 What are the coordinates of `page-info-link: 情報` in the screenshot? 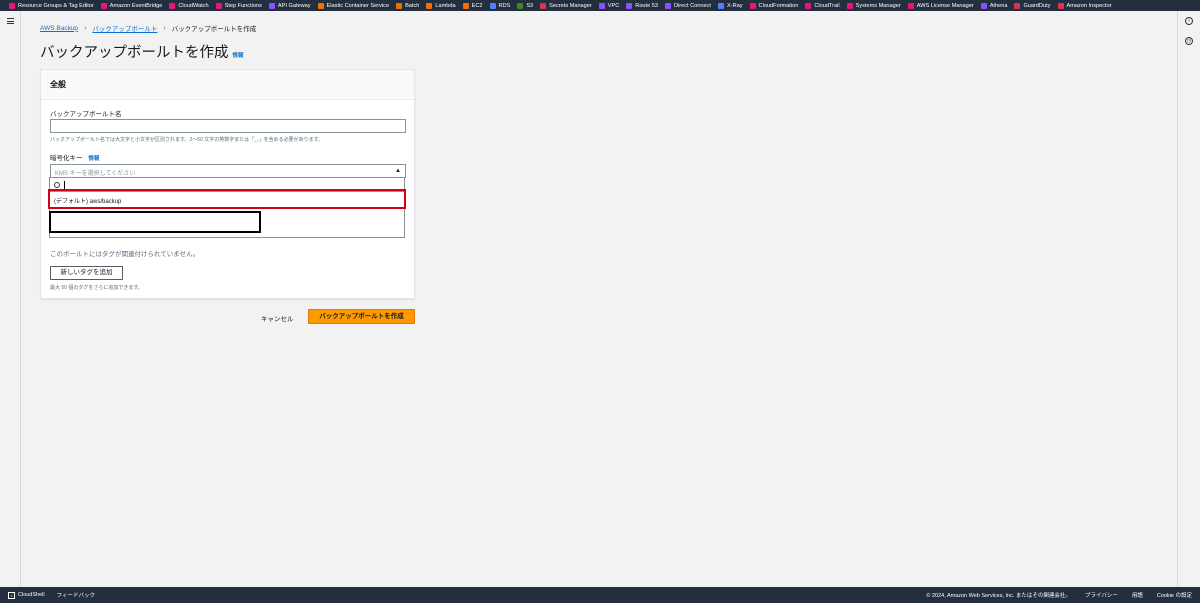 It's located at (238, 55).